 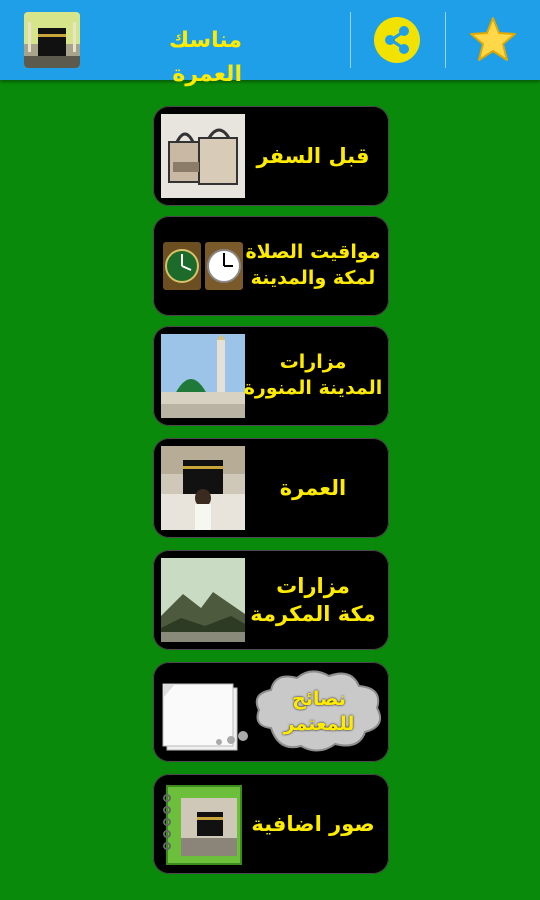 I want to click on photo-album-icon, so click(x=203, y=824).